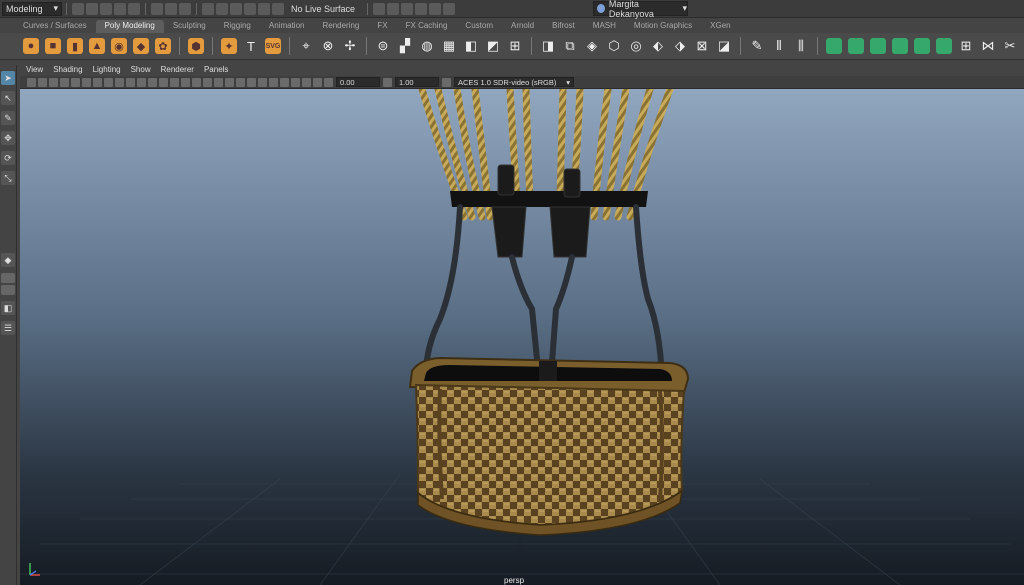 Image resolution: width=1024 pixels, height=585 pixels. Describe the element at coordinates (604, 26) in the screenshot. I see `shelf-tab-mash: MASH` at that location.